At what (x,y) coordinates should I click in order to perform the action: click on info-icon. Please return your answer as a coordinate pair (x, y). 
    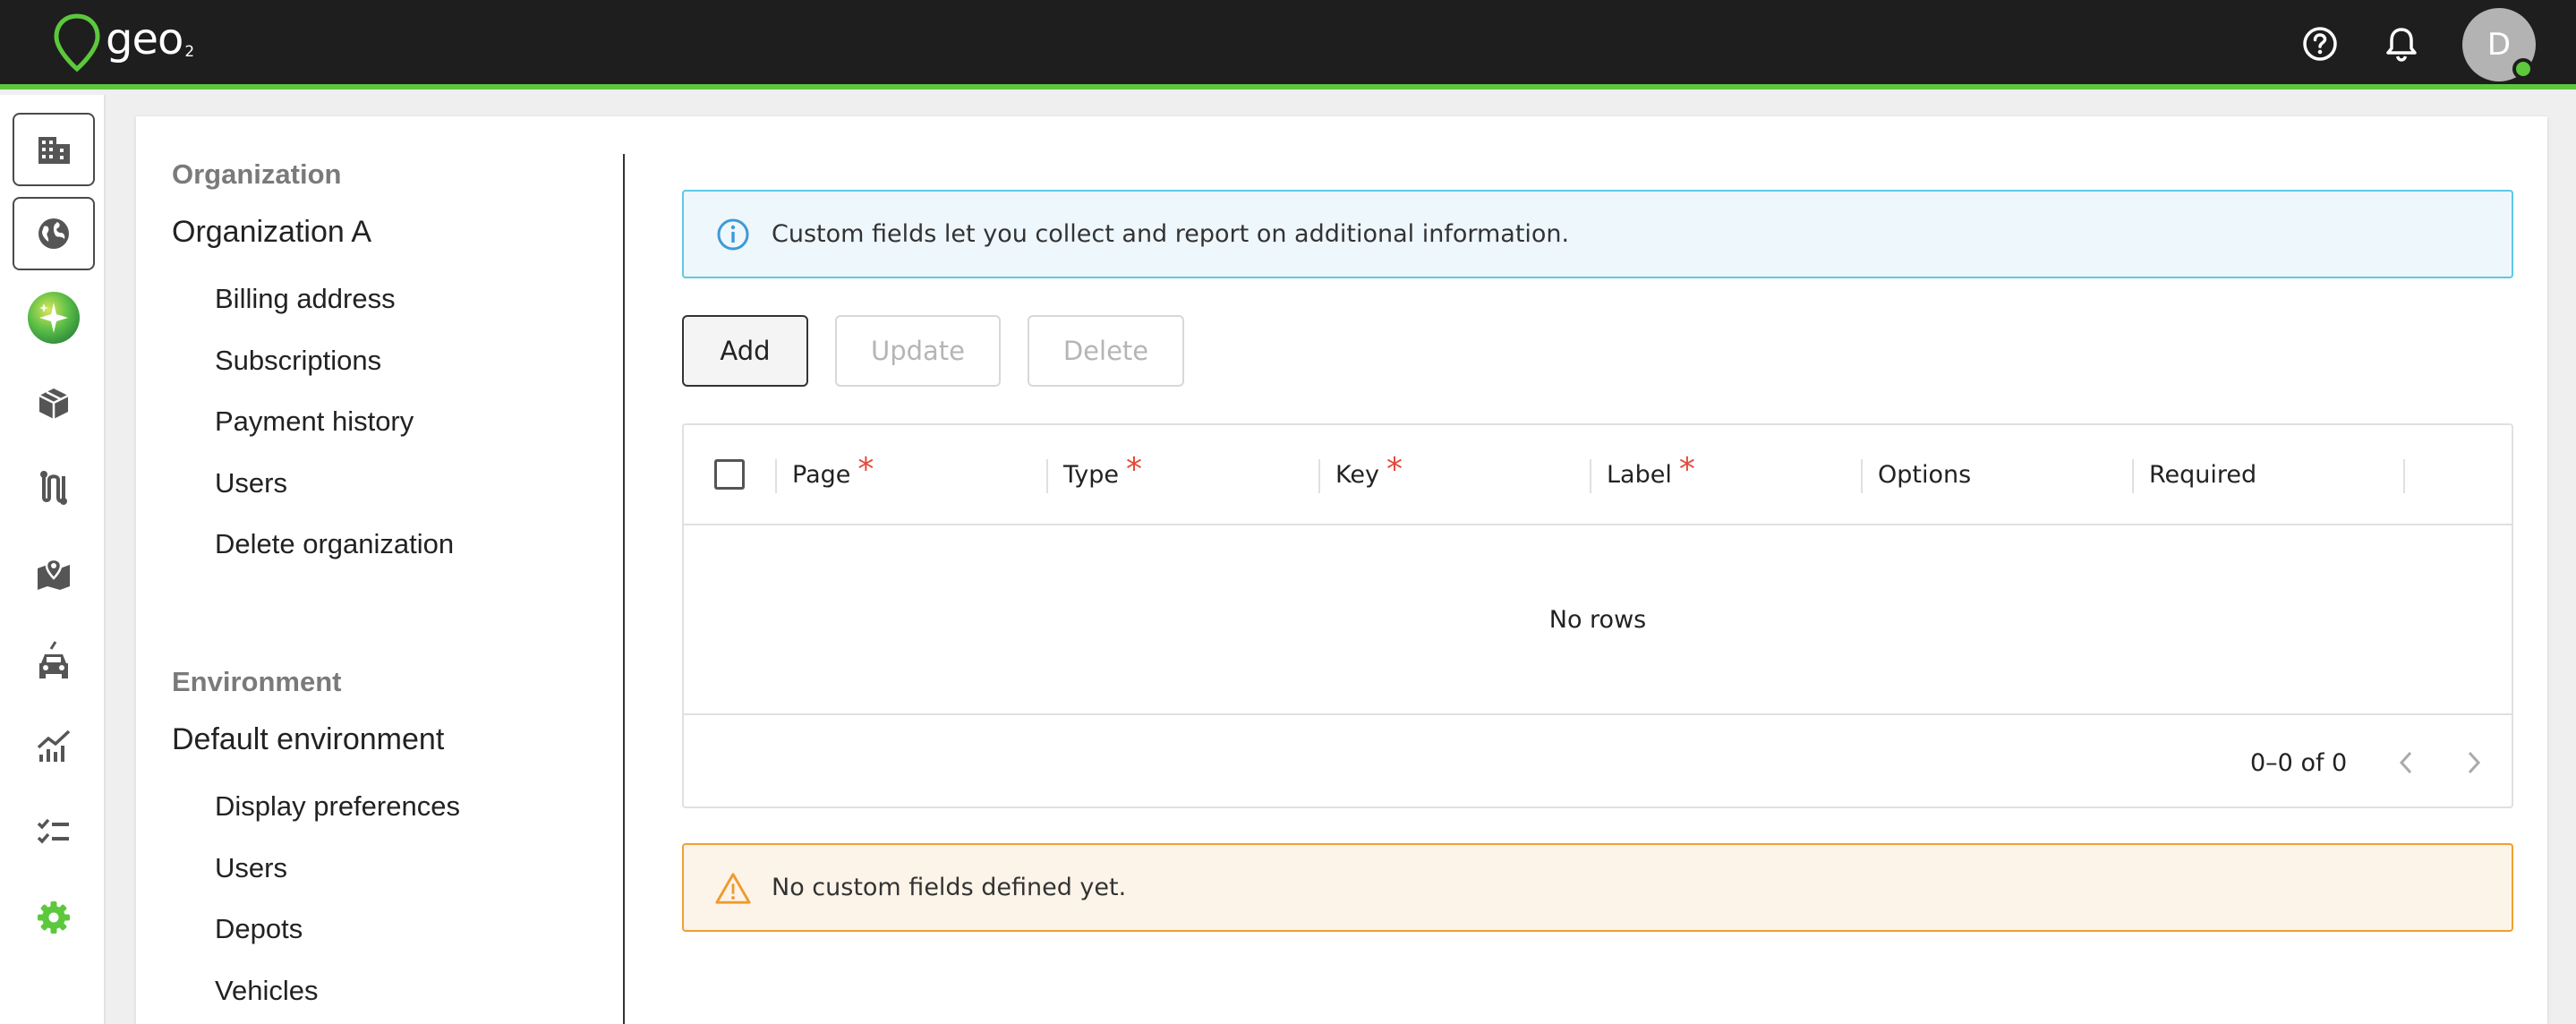
    Looking at the image, I should click on (733, 234).